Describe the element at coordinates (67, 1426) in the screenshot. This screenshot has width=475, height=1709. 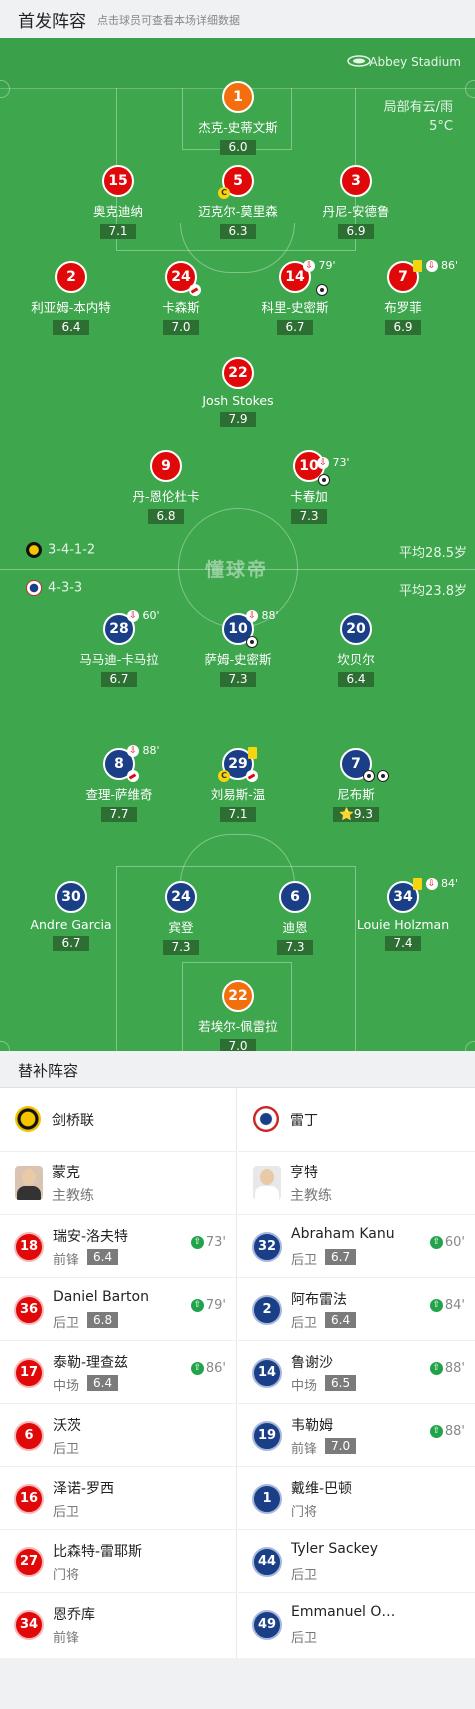
I see `player-name: 沃茨` at that location.